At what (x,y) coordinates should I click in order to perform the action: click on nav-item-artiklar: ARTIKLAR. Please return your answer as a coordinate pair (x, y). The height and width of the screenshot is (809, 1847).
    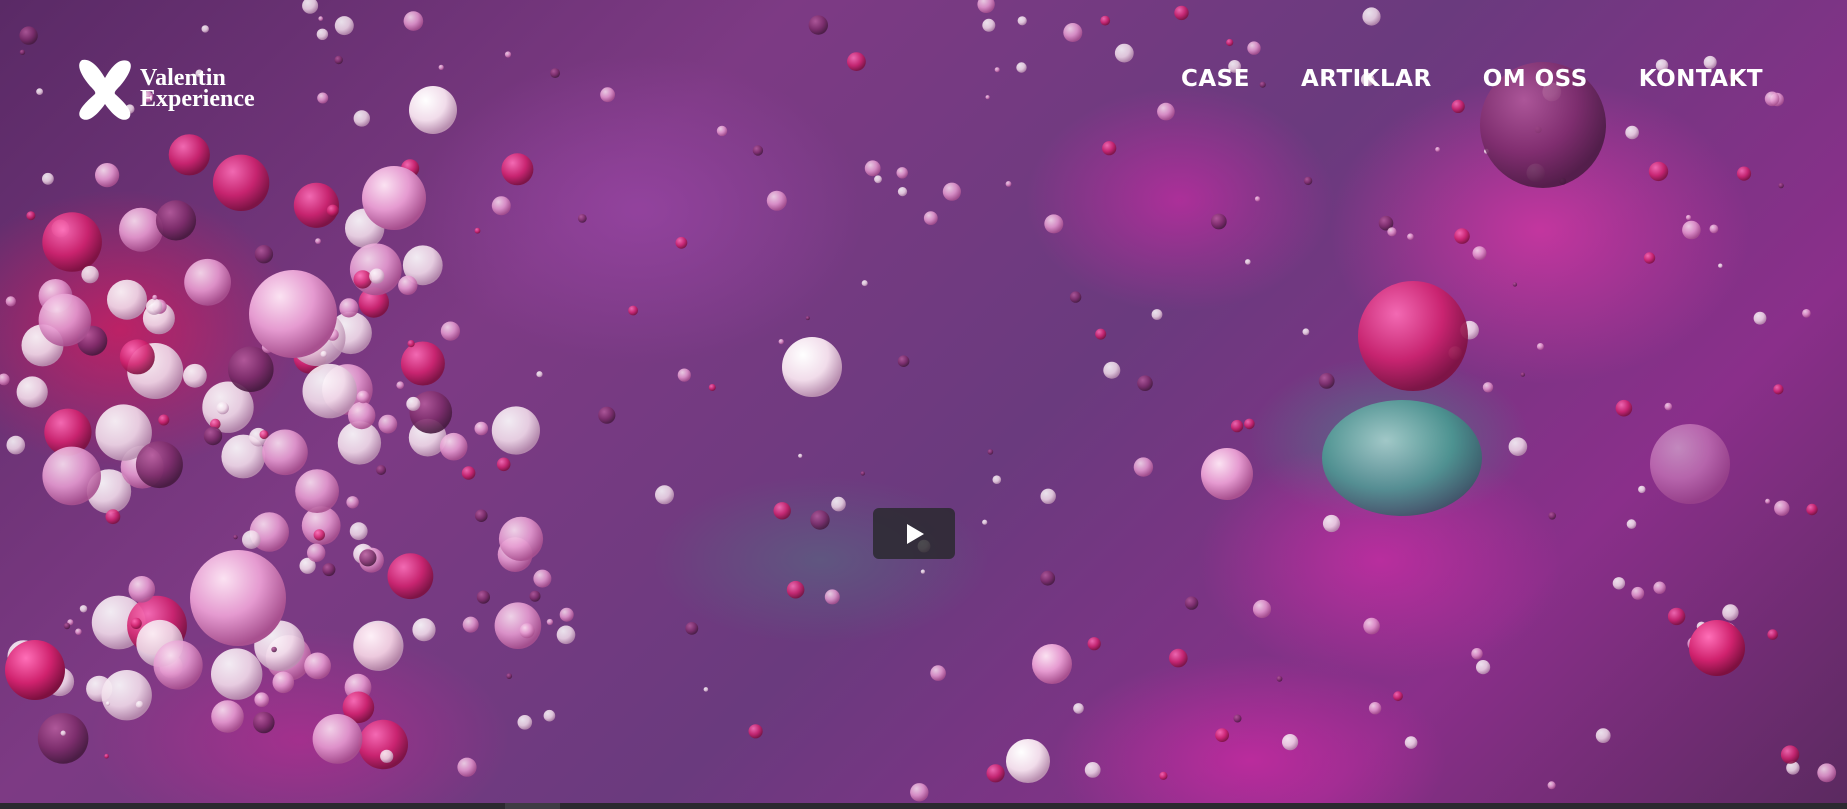
    Looking at the image, I should click on (1366, 79).